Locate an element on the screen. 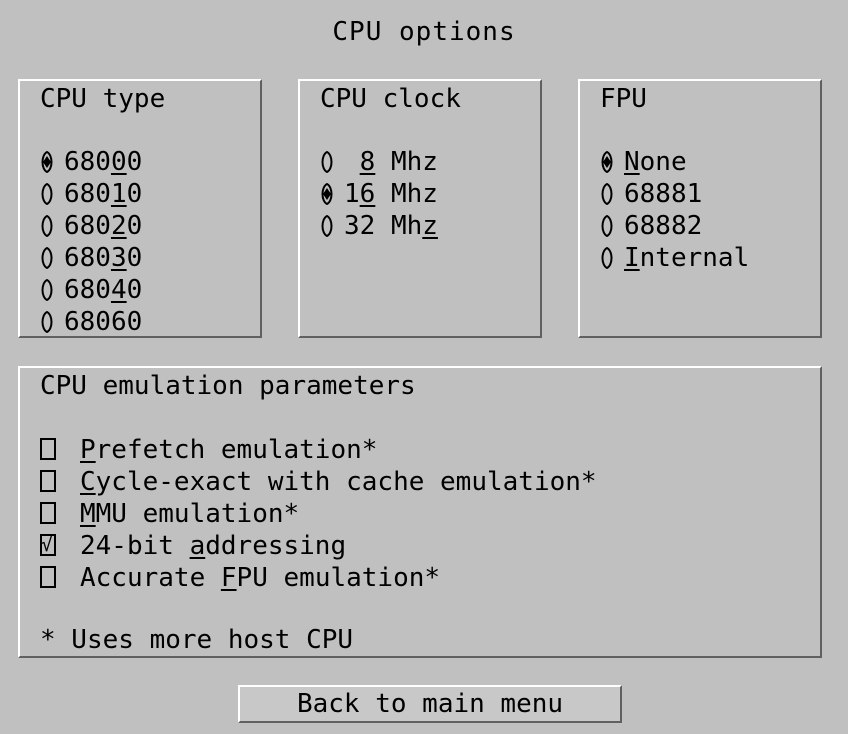 Image resolution: width=848 pixels, height=734 pixels. label-text: refetch emulation* is located at coordinates (236, 450).